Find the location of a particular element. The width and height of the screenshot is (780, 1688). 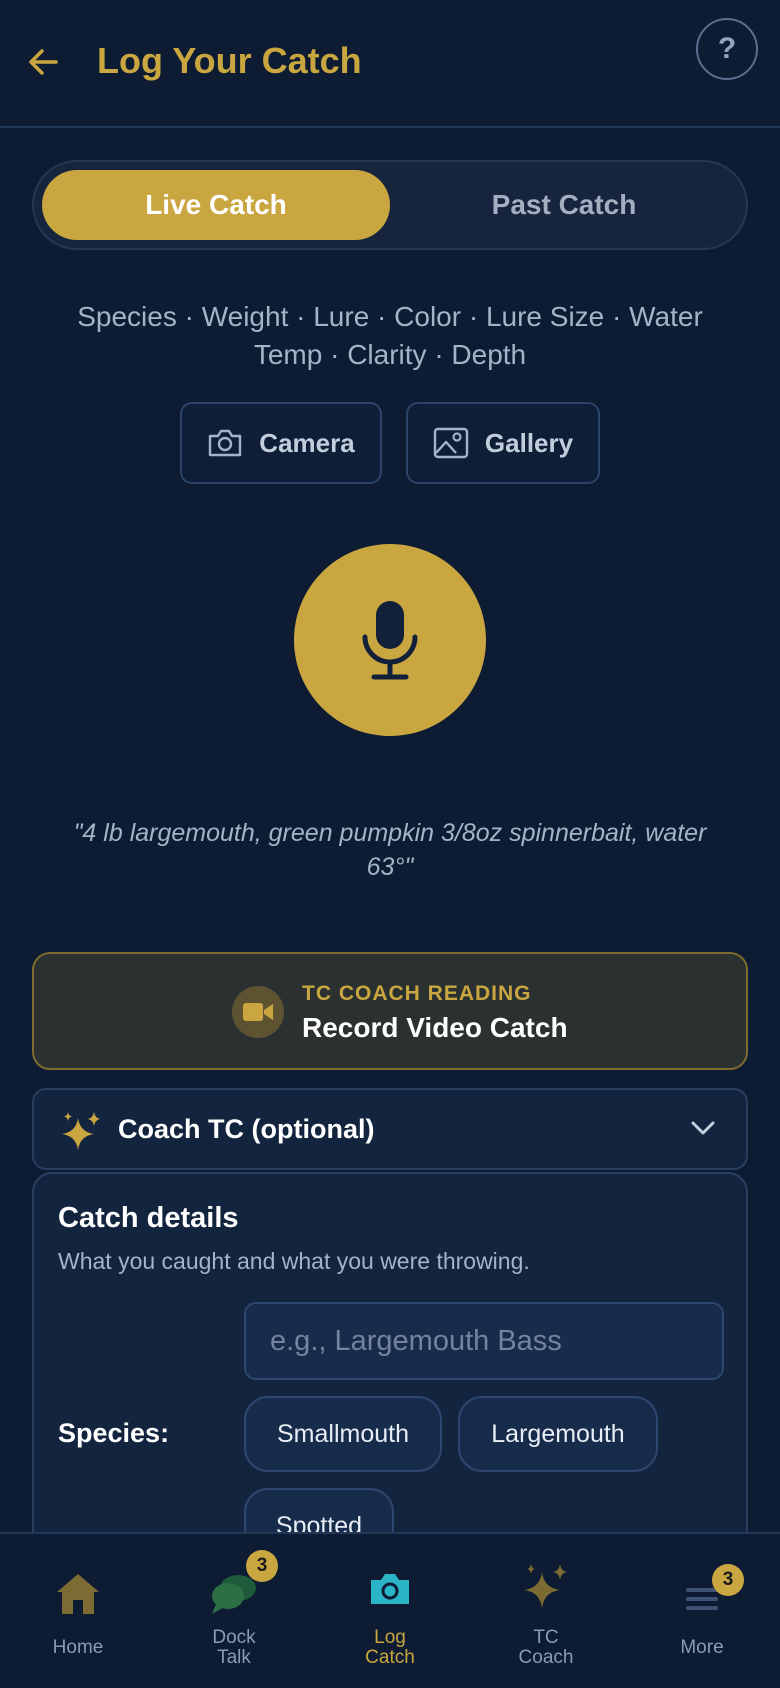

species-label: Species: is located at coordinates (114, 1433).